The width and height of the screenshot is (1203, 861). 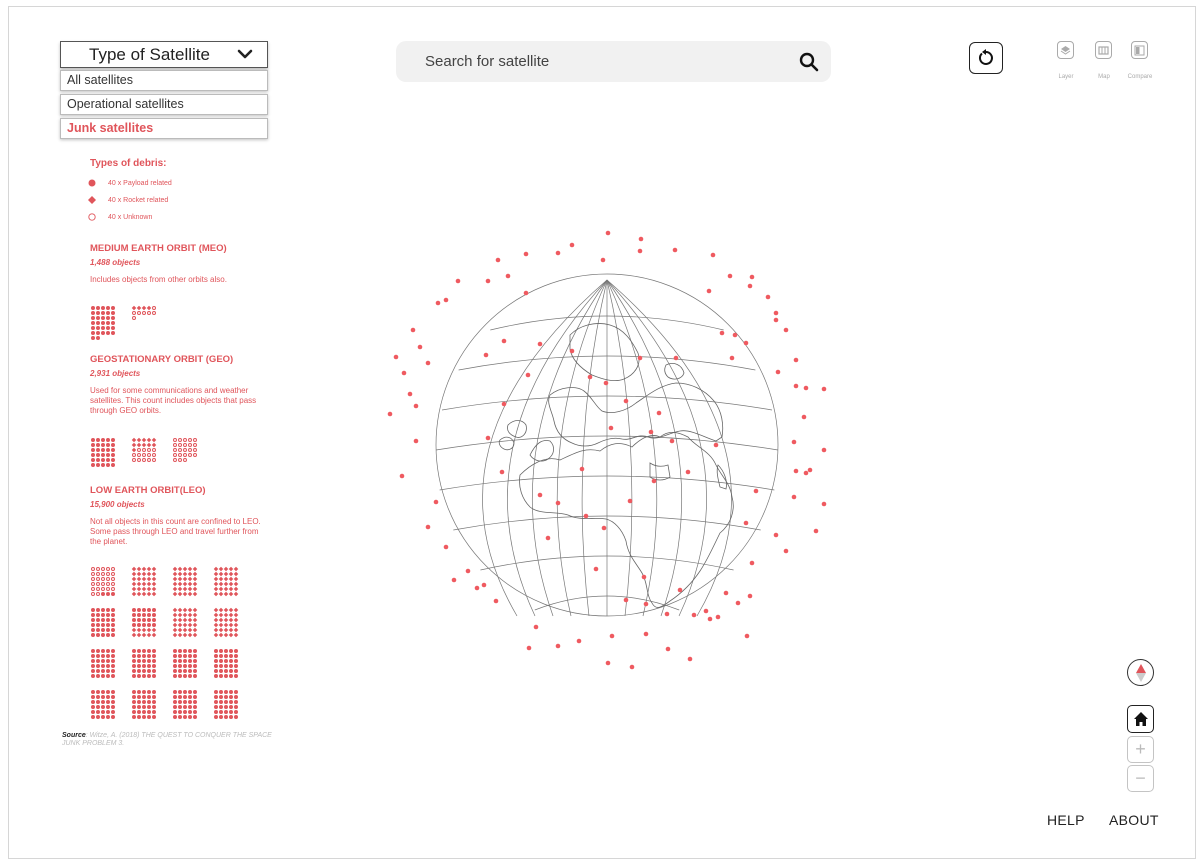 What do you see at coordinates (1066, 820) in the screenshot?
I see `help-link: HELP` at bounding box center [1066, 820].